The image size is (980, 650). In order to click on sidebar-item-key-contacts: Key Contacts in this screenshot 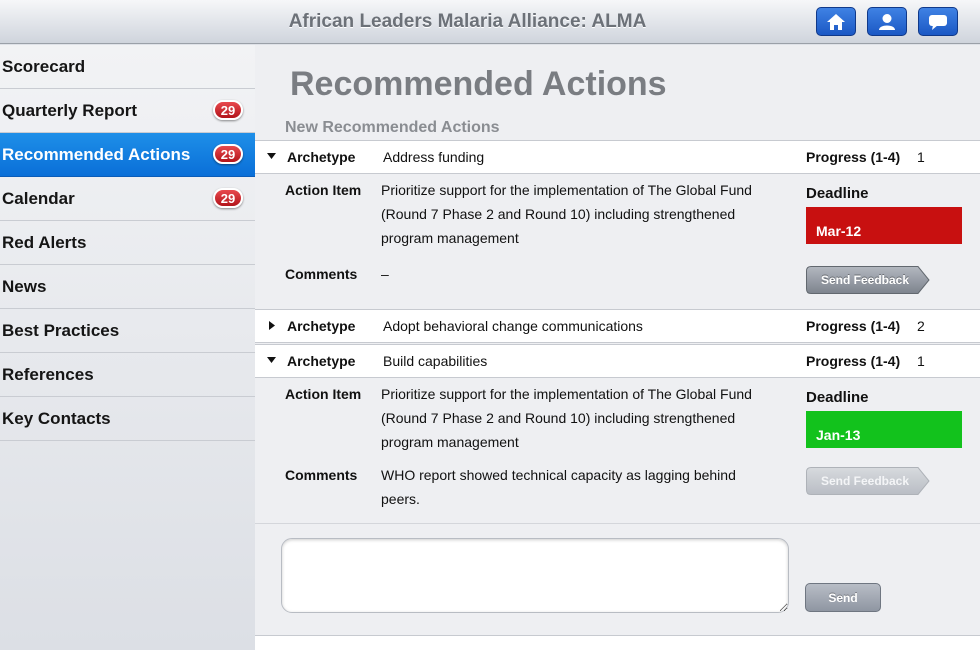, I will do `click(127, 419)`.